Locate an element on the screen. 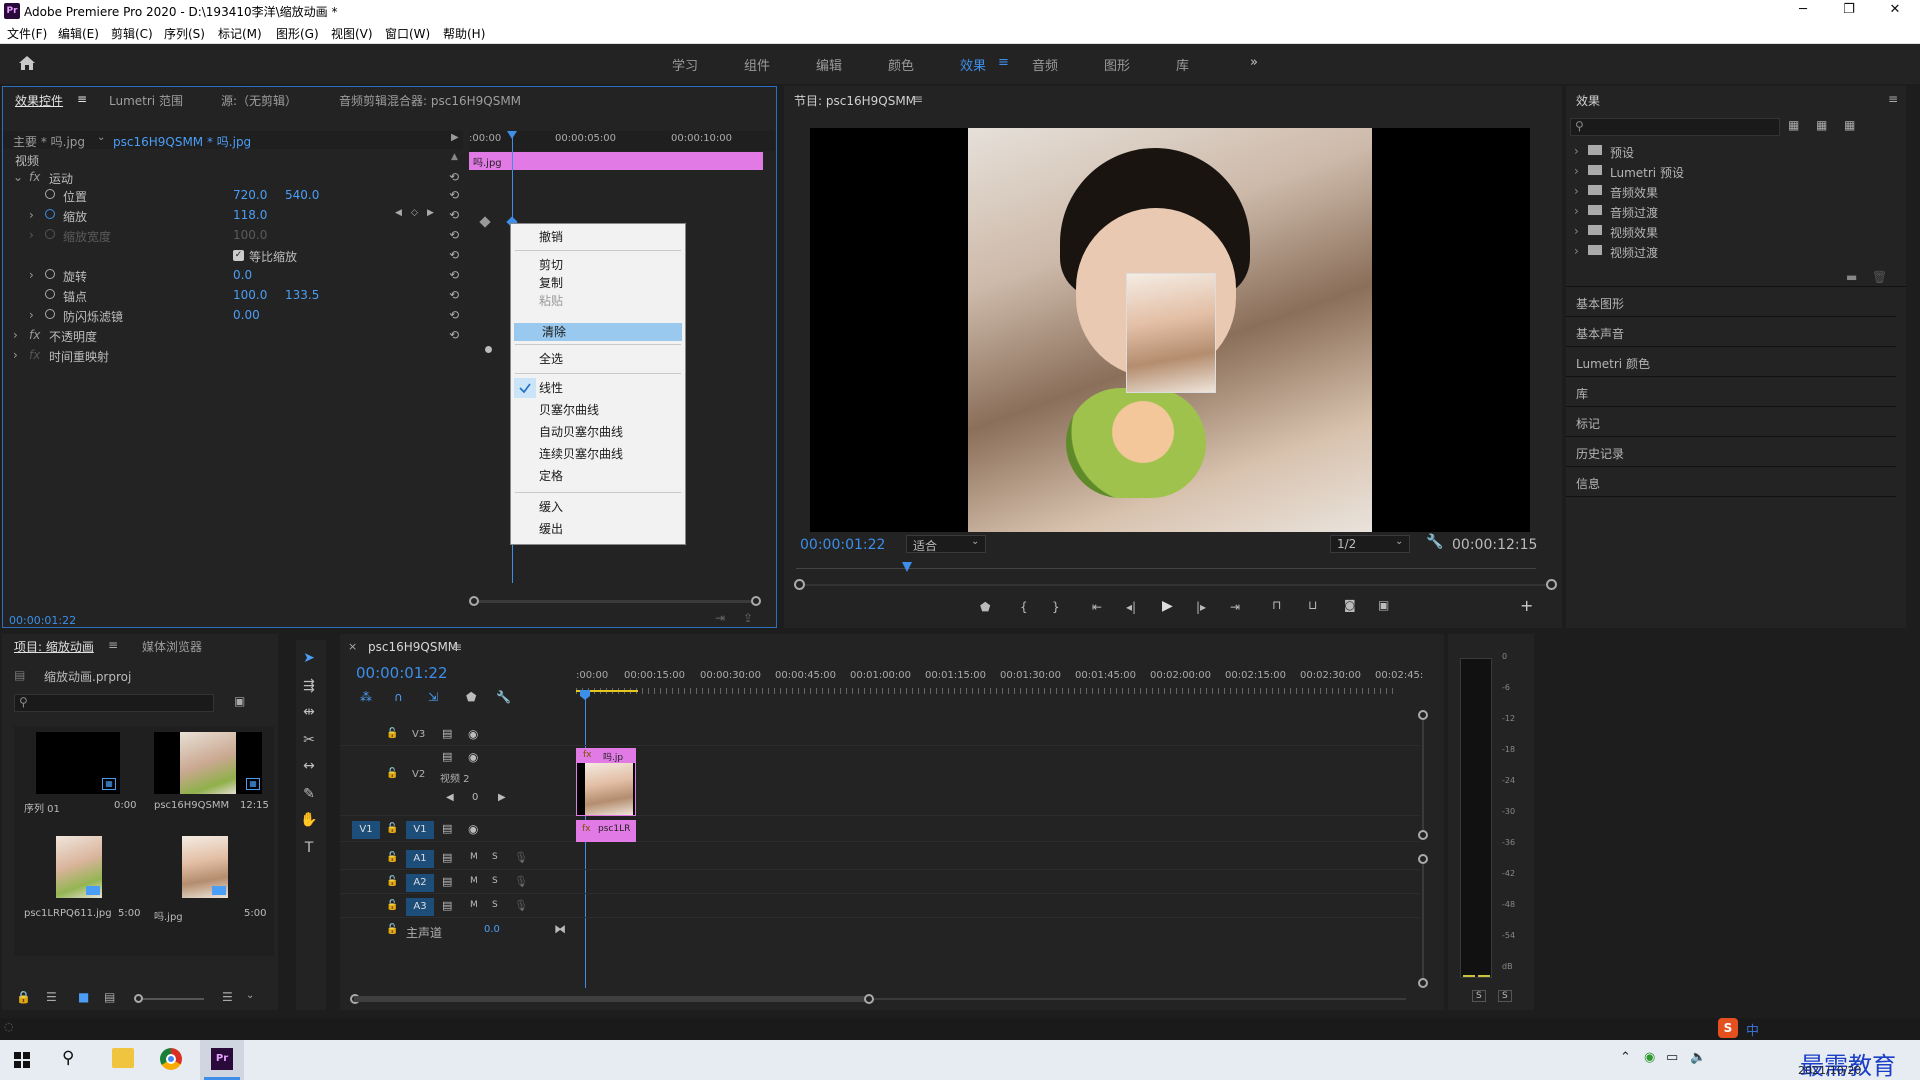 The image size is (1920, 1080). thumbnail-size-slider is located at coordinates (169, 998).